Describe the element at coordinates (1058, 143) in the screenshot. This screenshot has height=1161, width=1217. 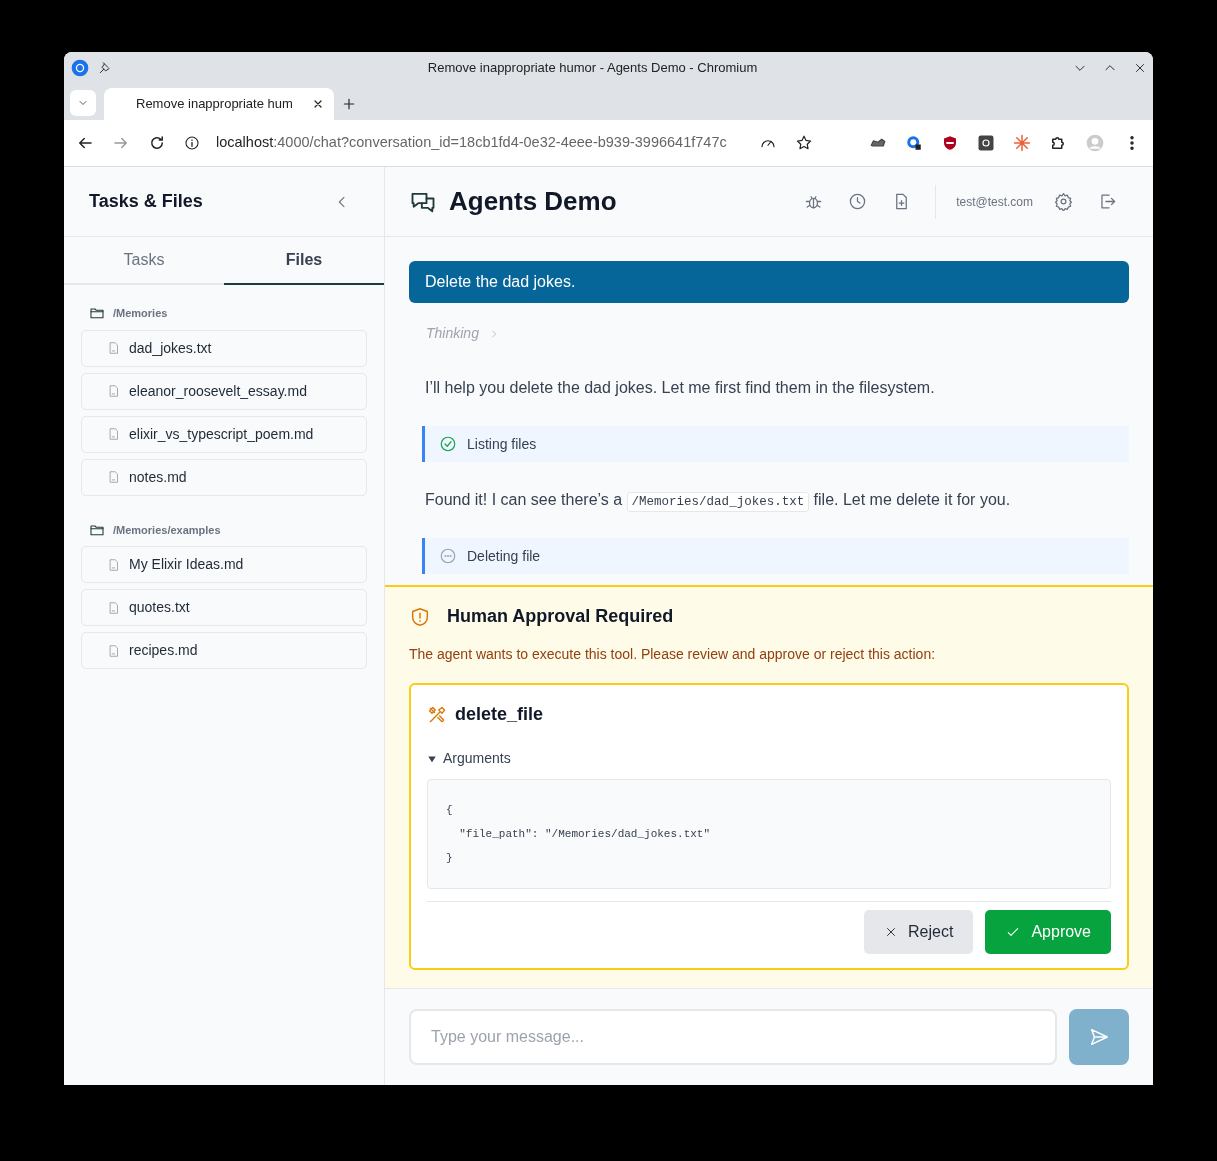
I see `puzzle-icon` at that location.